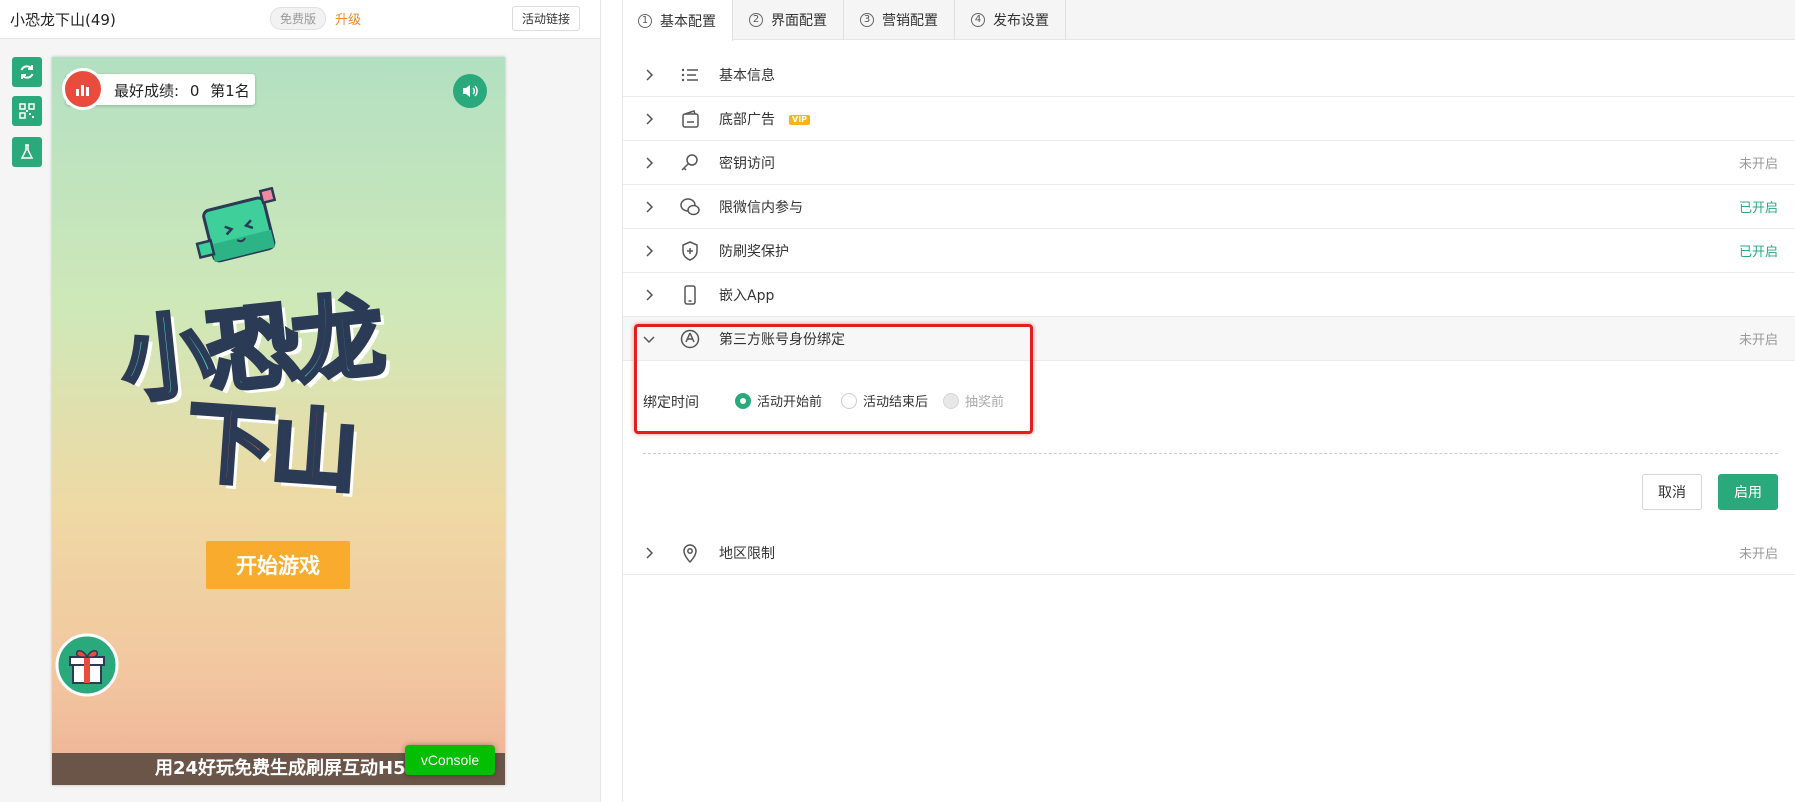  Describe the element at coordinates (867, 20) in the screenshot. I see `tab-number: 3` at that location.